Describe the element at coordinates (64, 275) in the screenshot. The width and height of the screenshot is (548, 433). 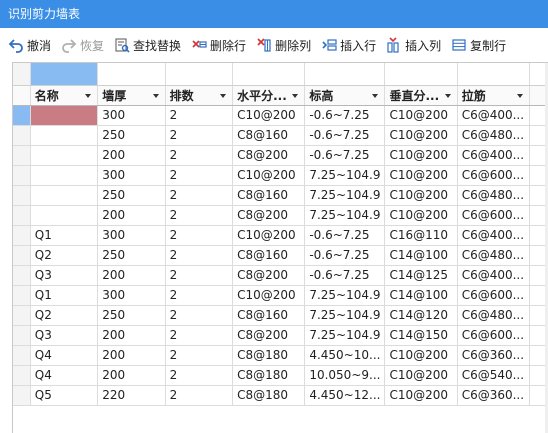
I see `table-cell: Q3` at that location.